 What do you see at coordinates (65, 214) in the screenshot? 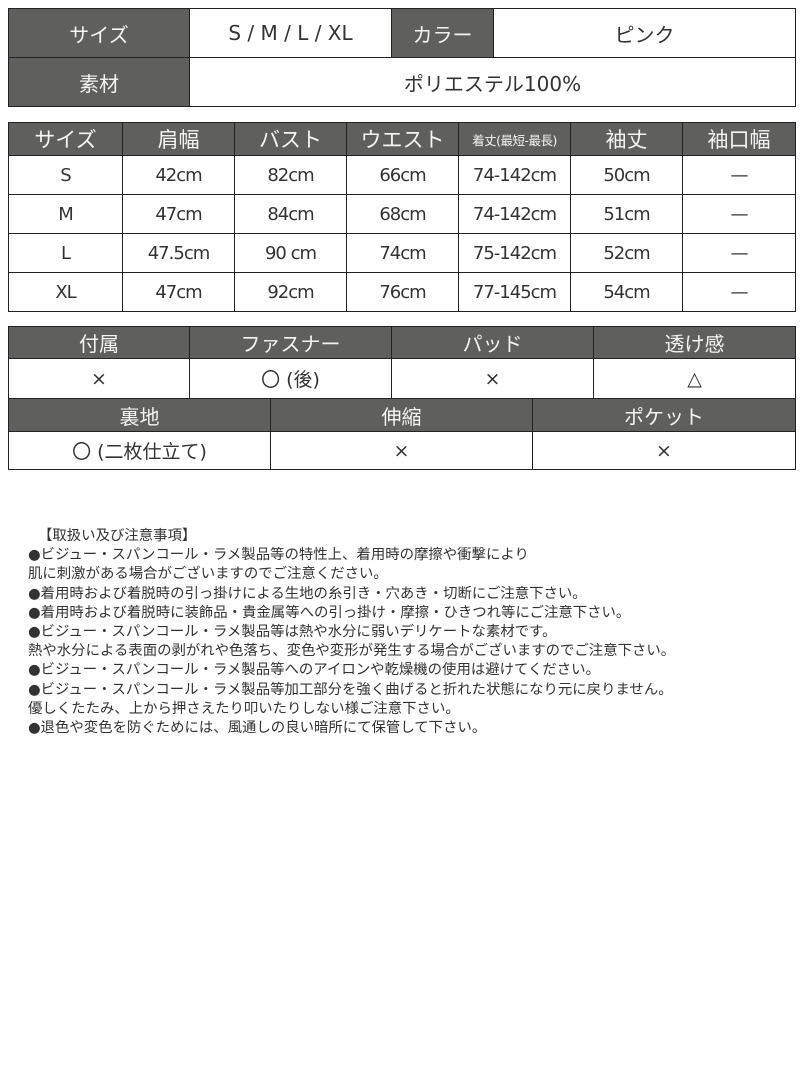
I see `cell-size: M` at bounding box center [65, 214].